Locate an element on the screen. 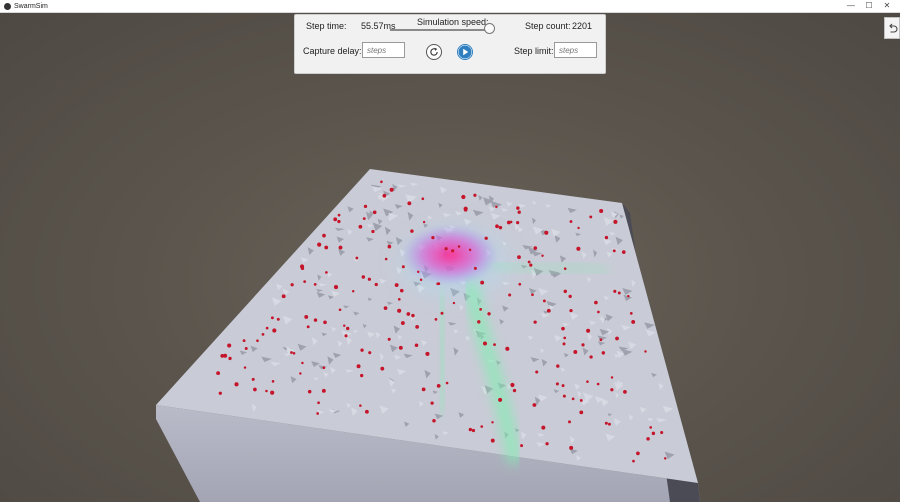 This screenshot has width=900, height=502. step-time-label: Step time: is located at coordinates (326, 26).